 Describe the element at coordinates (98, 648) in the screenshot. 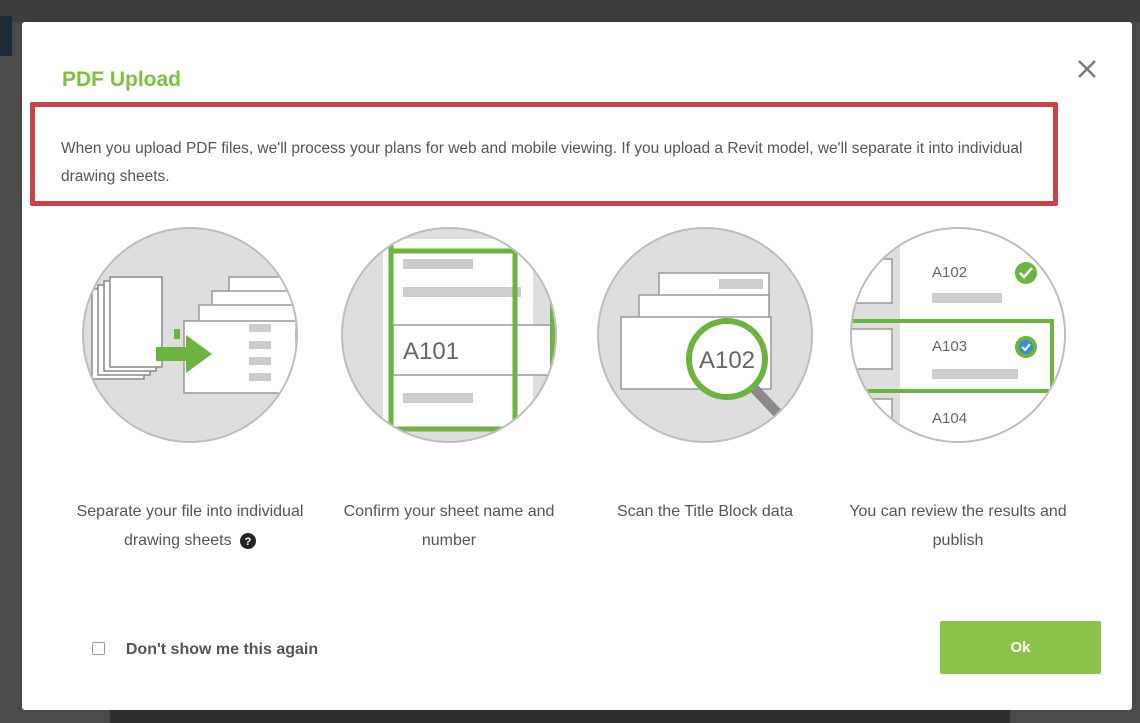

I see `dont-show-checkbox` at that location.